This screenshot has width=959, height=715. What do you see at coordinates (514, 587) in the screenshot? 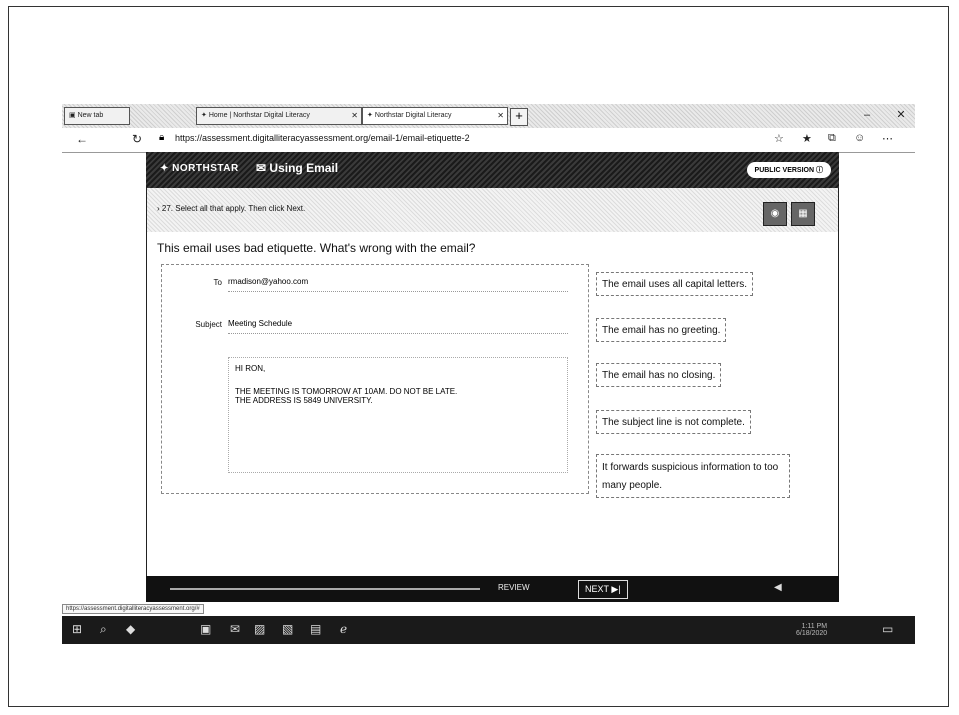
I see `review-button: REVIEW` at bounding box center [514, 587].